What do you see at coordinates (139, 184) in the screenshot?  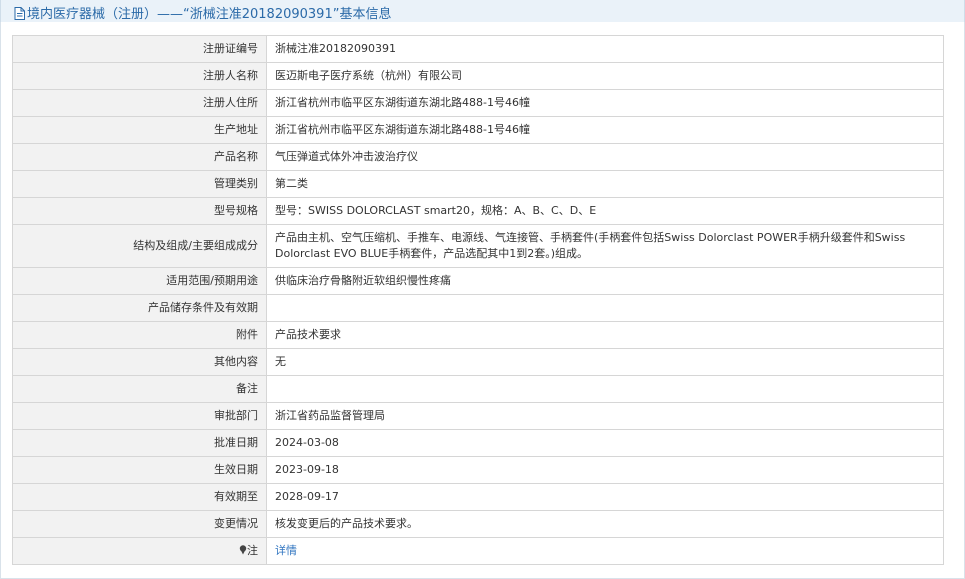 I see `row-label: 管理类别` at bounding box center [139, 184].